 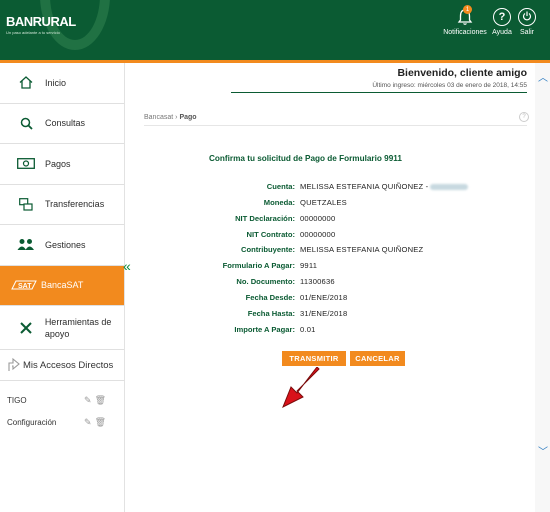 I want to click on sidebar-item-label: BancaSAT, so click(x=62, y=285).